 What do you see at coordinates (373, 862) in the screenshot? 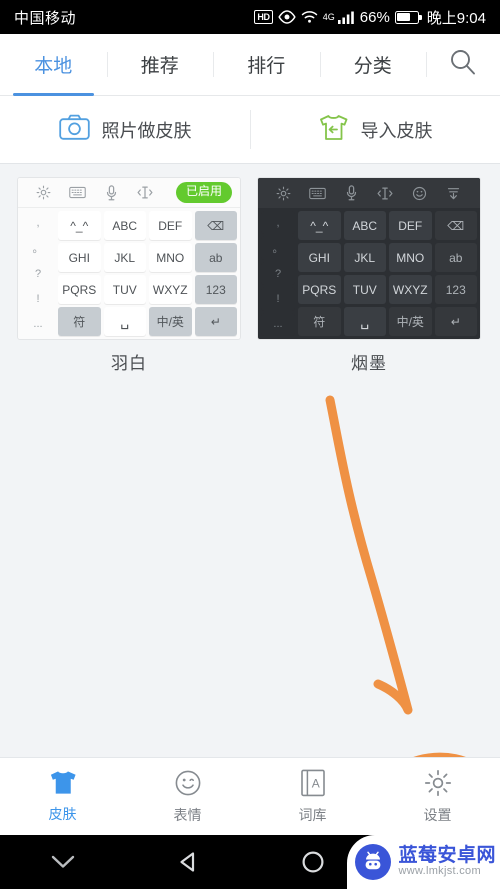
I see `watermark-logo-icon` at bounding box center [373, 862].